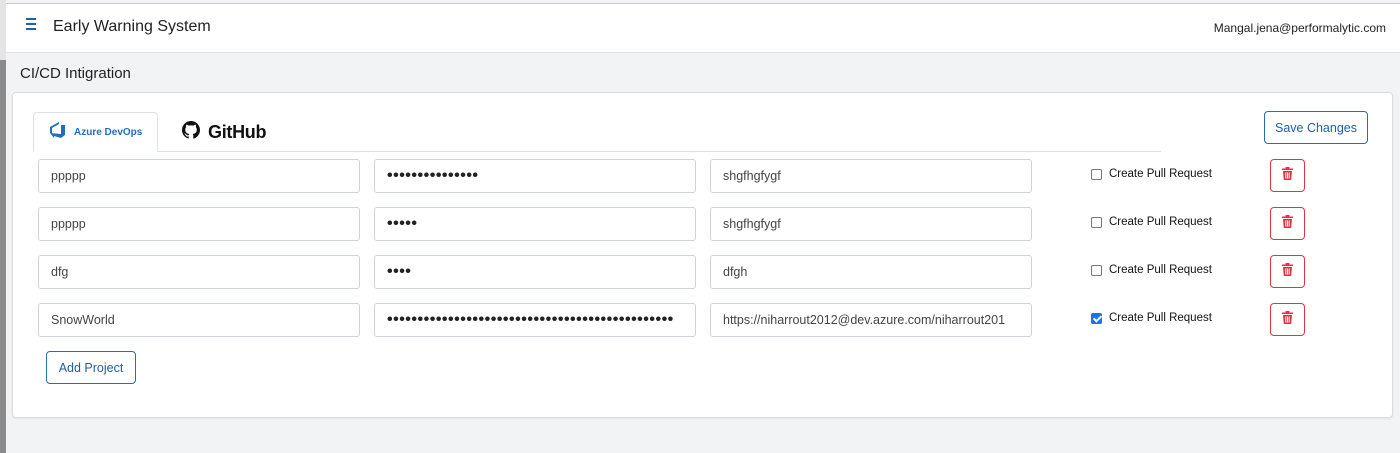 Image resolution: width=1400 pixels, height=453 pixels. Describe the element at coordinates (535, 176) in the screenshot. I see `token-input: •••••••••••••••` at that location.